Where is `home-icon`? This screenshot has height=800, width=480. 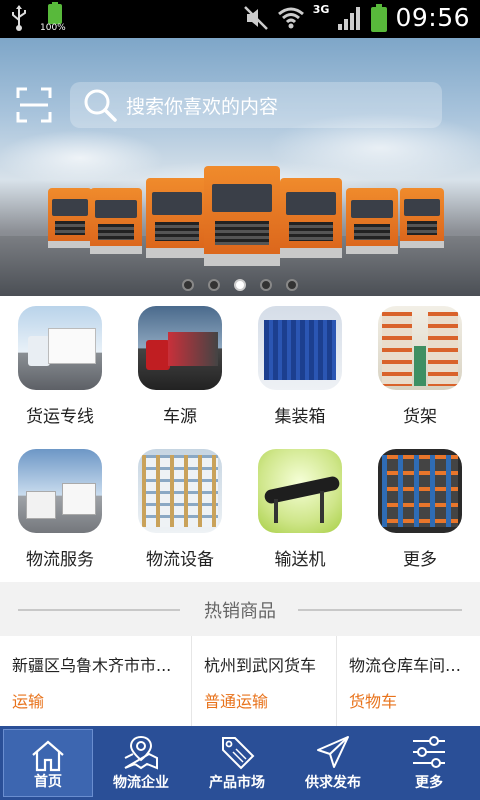 home-icon is located at coordinates (48, 756).